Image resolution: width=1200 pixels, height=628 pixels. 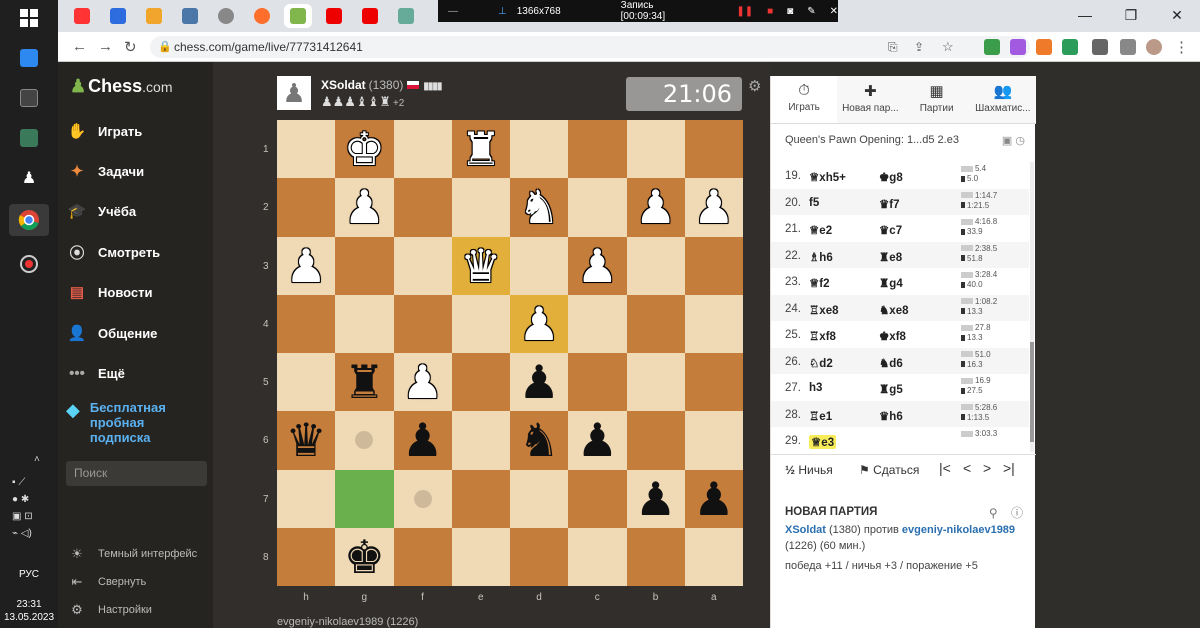 I want to click on square-b7: ♟, so click(x=655, y=498).